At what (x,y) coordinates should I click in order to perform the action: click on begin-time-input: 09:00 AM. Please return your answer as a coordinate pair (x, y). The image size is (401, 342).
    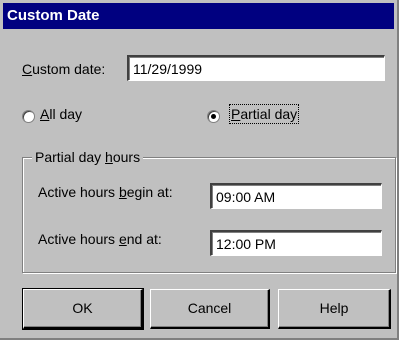
    Looking at the image, I should click on (296, 196).